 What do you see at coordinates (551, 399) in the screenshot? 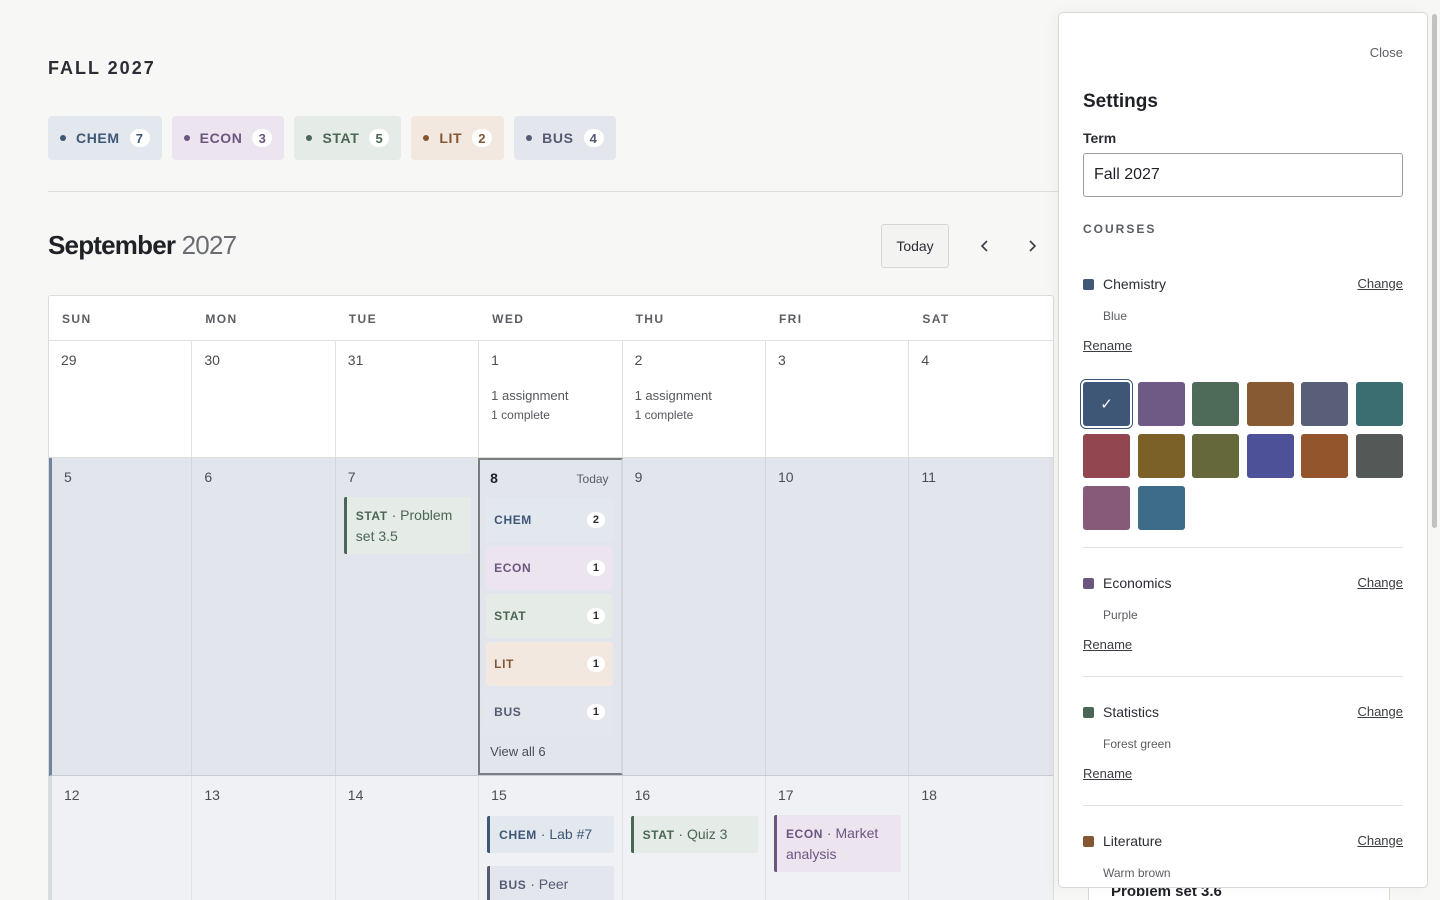
I see `day-cell: 1 1 assignment 1 complete` at bounding box center [551, 399].